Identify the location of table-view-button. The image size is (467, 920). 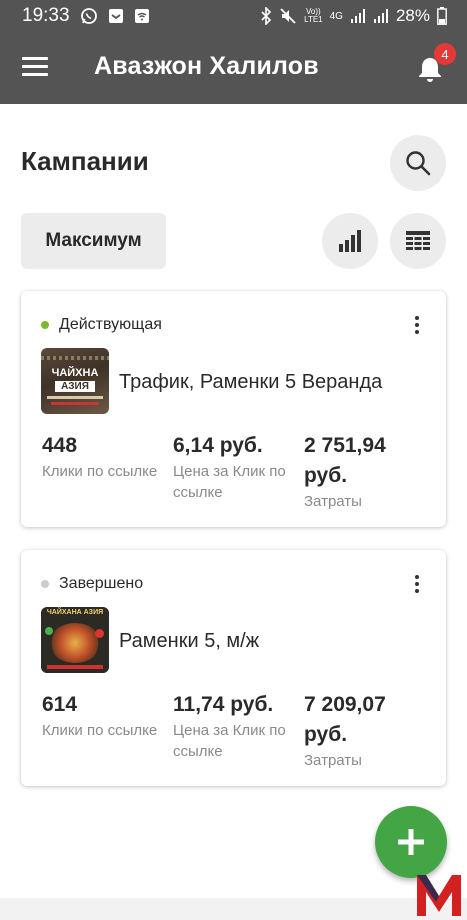
(418, 241).